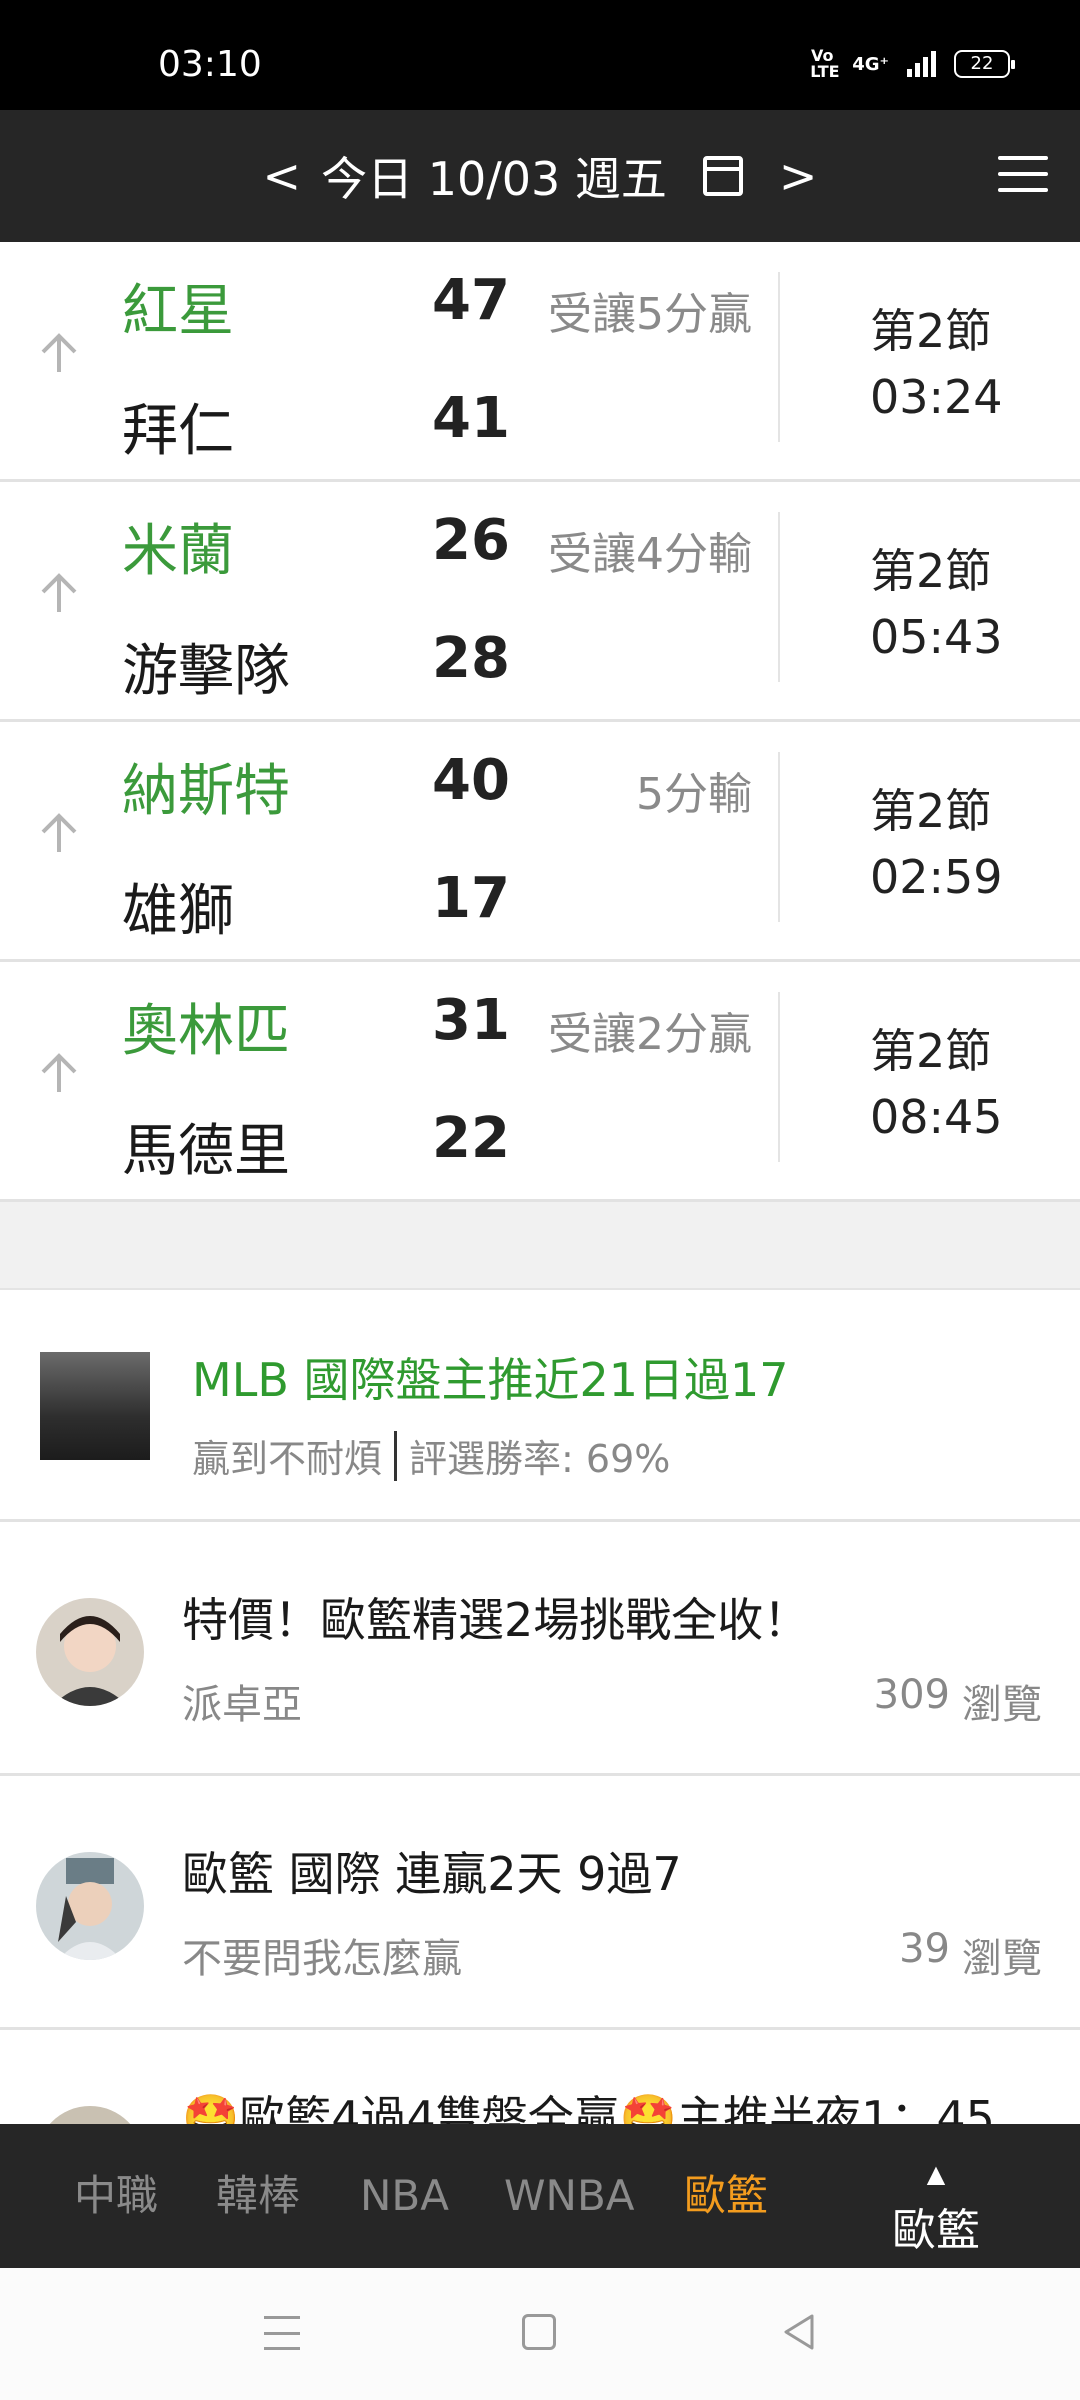 The image size is (1080, 2400). I want to click on away-team: 雄獅, so click(178, 911).